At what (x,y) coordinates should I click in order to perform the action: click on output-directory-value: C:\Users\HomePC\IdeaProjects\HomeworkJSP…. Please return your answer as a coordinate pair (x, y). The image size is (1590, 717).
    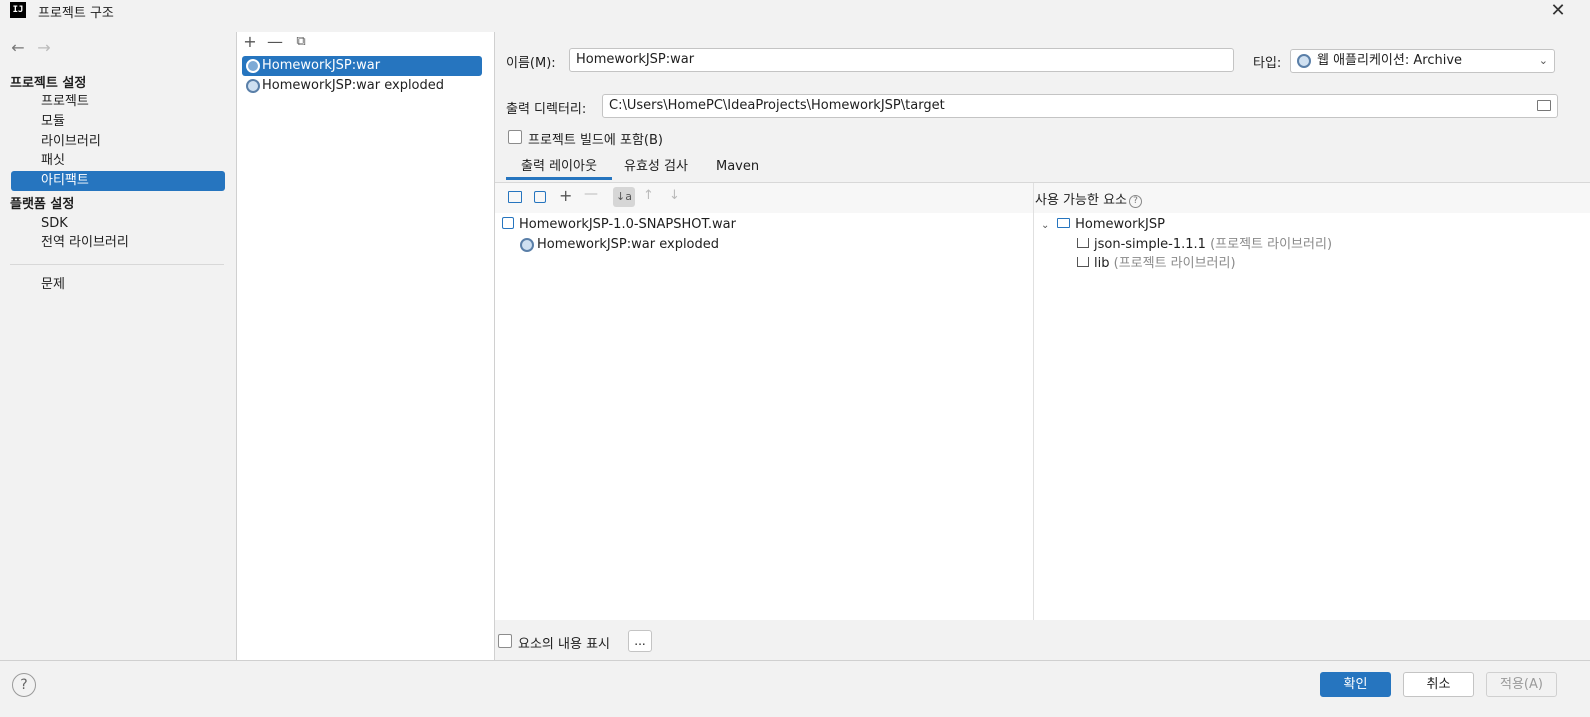
    Looking at the image, I should click on (777, 105).